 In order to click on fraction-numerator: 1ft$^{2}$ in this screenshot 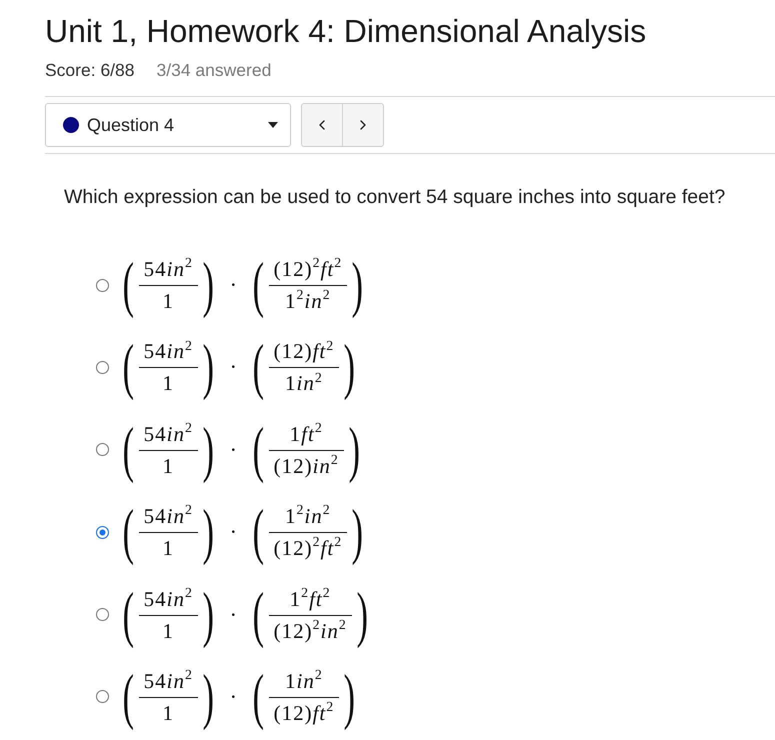, I will do `click(306, 435)`.